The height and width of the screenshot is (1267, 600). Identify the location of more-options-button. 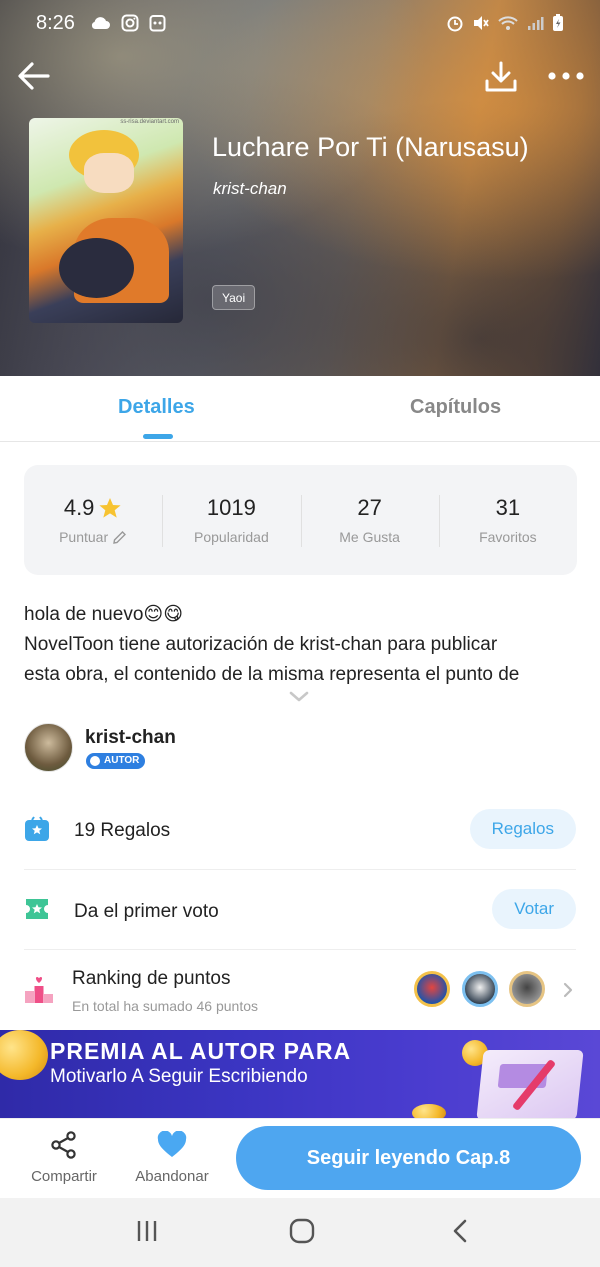
(566, 76).